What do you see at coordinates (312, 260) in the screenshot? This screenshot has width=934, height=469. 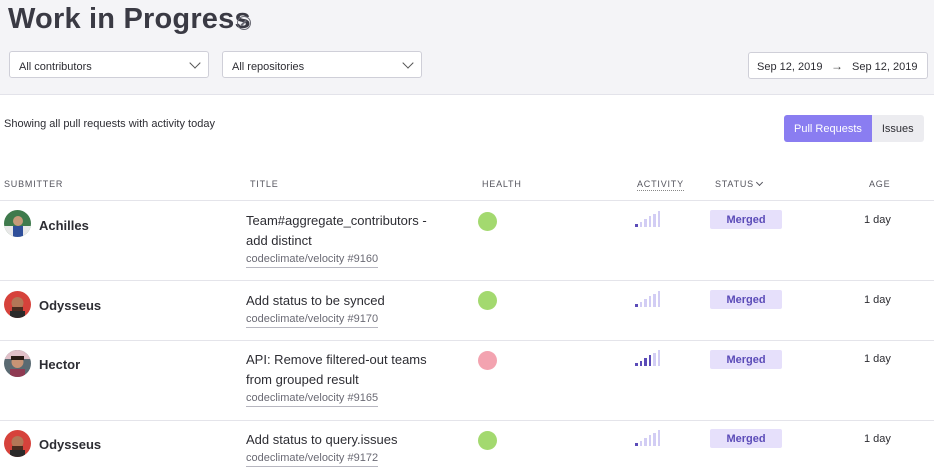 I see `pr-repo-link: codeclimate/velocity #9160` at bounding box center [312, 260].